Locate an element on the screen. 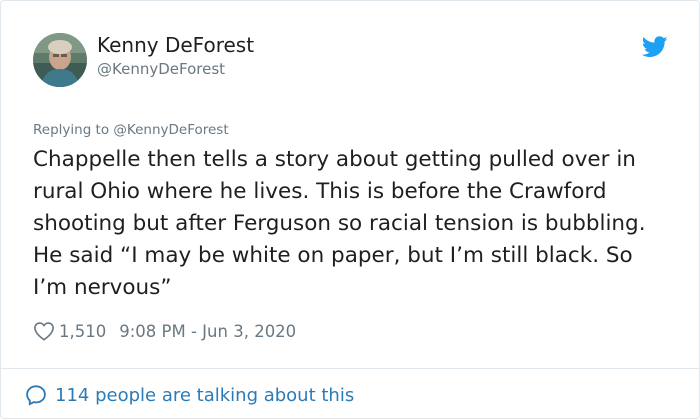  tweet-meta: 1,510 9:08 PM - Jun 3, 2020 is located at coordinates (164, 331).